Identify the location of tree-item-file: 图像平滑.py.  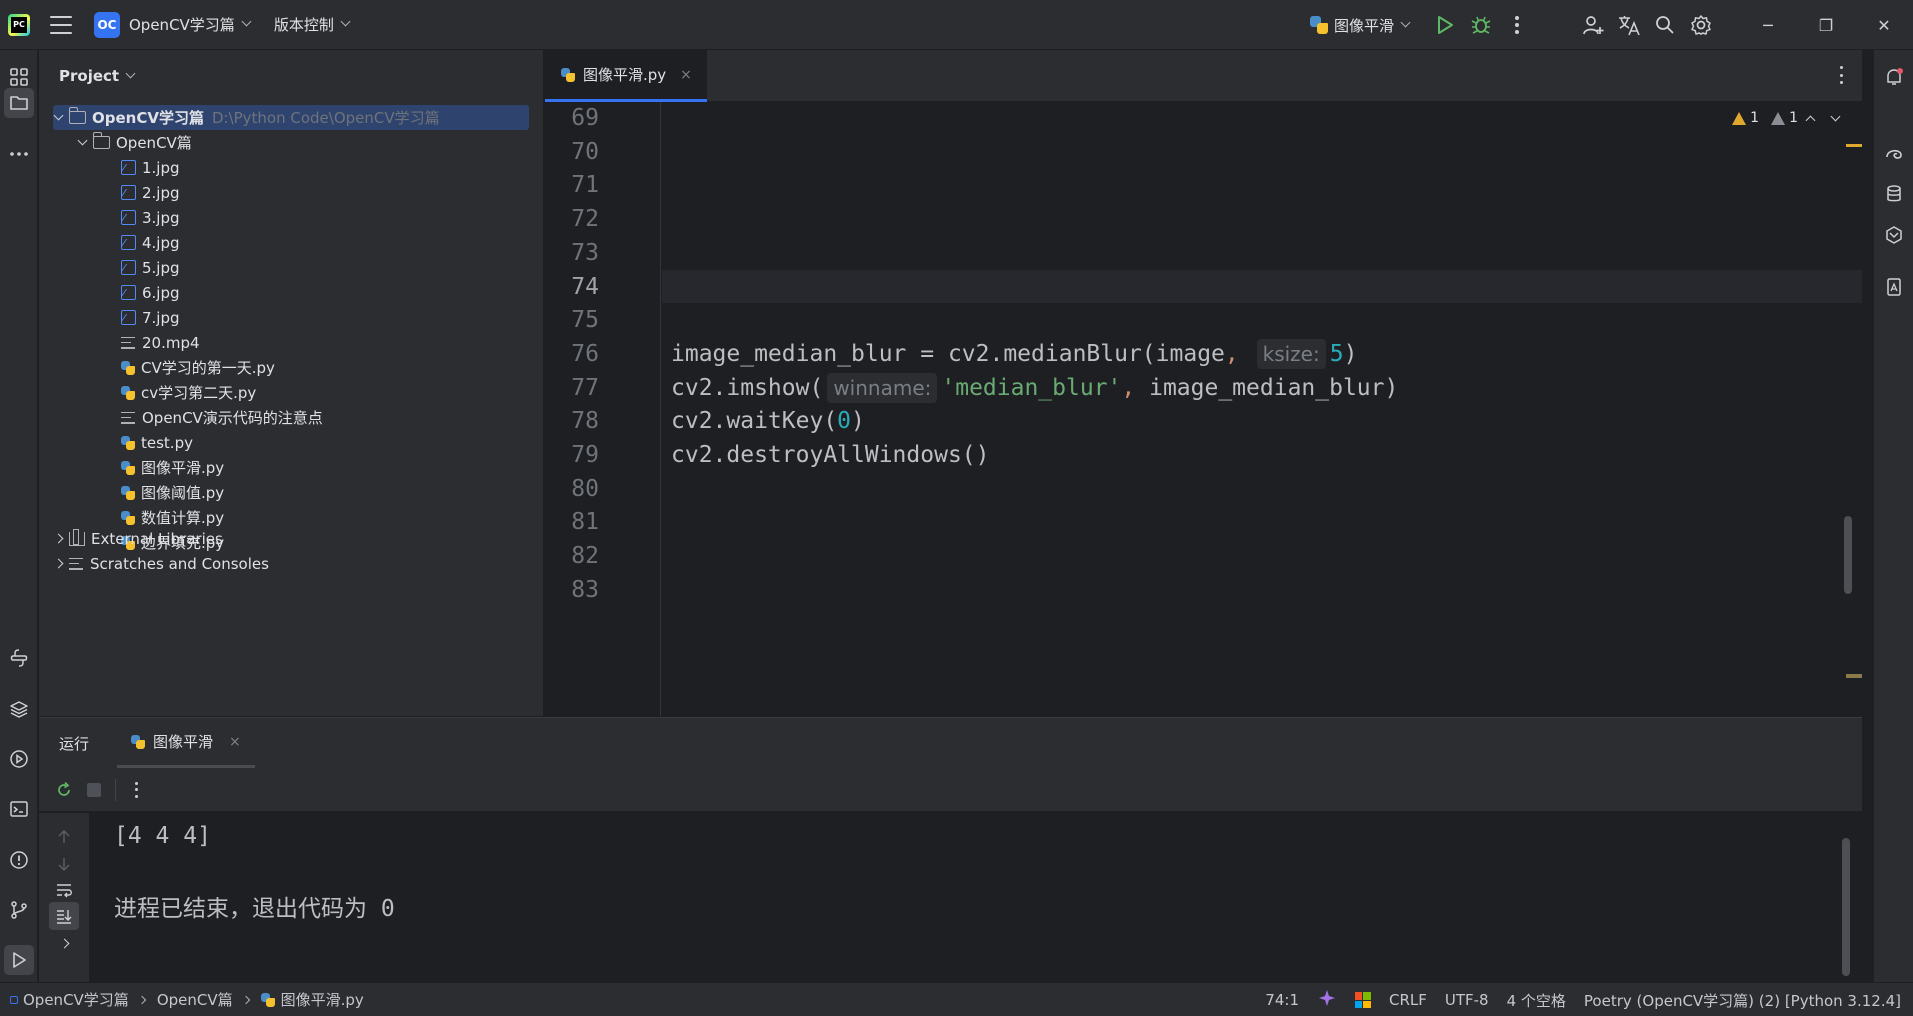
(291, 467).